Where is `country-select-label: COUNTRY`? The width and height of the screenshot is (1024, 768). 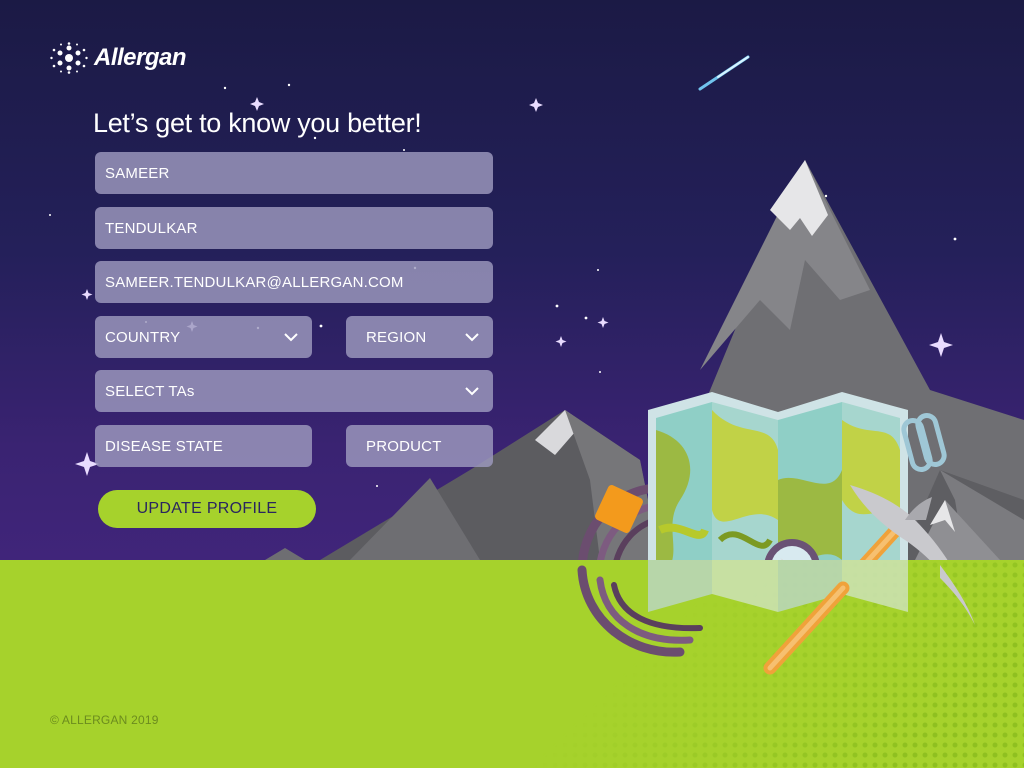 country-select-label: COUNTRY is located at coordinates (143, 337).